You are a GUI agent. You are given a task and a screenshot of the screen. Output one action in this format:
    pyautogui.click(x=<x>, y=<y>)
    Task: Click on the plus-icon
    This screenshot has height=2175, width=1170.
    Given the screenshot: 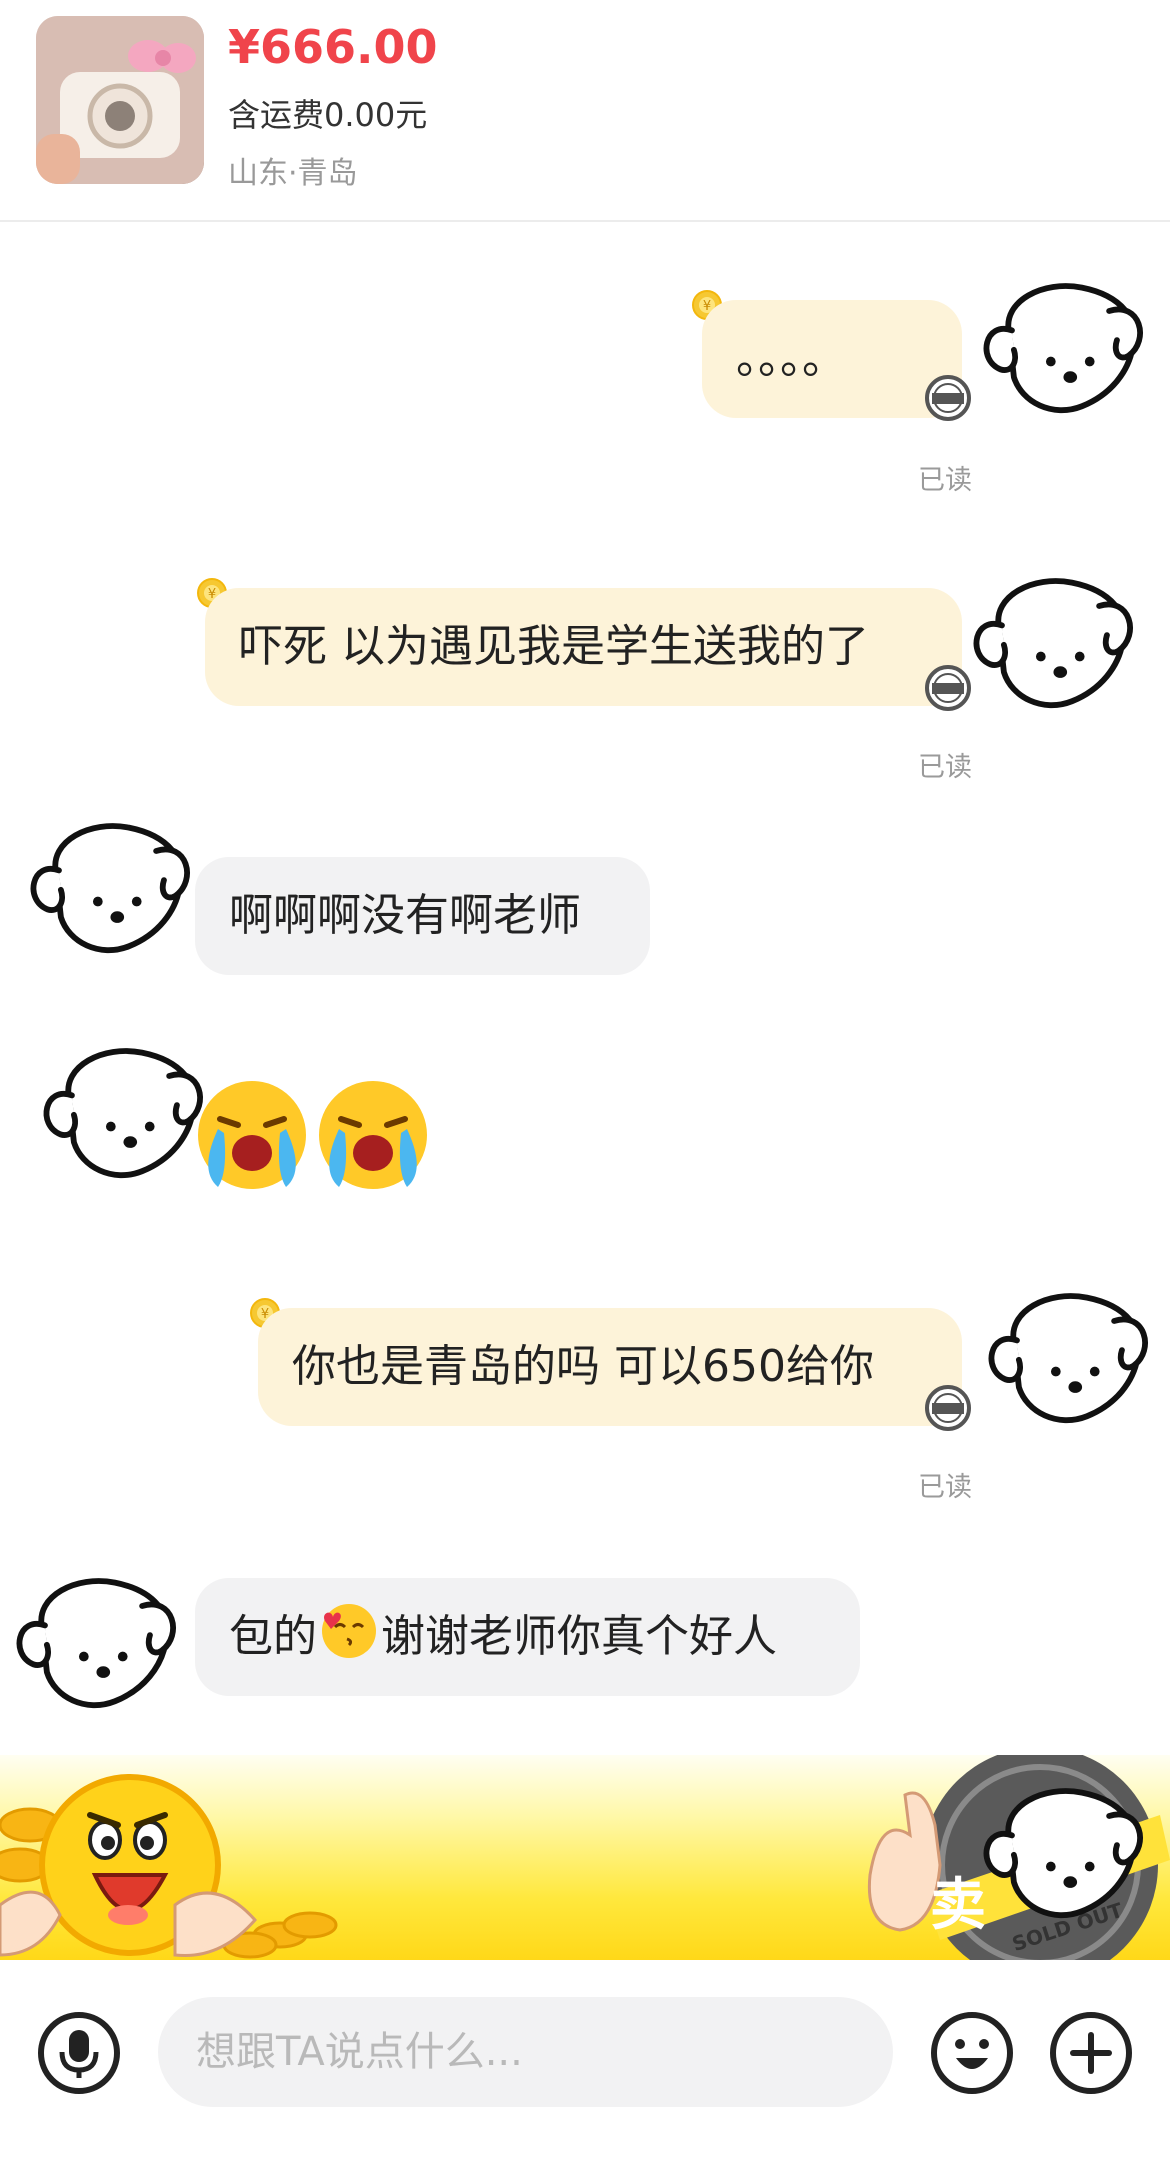 What is the action you would take?
    pyautogui.click(x=1091, y=2053)
    